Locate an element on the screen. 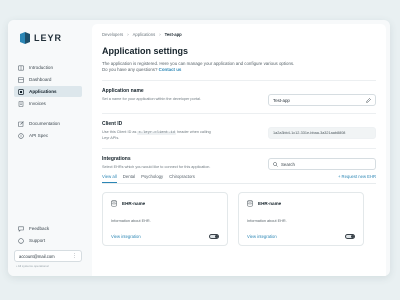 The height and width of the screenshot is (300, 400). pencil-icon is located at coordinates (368, 100).